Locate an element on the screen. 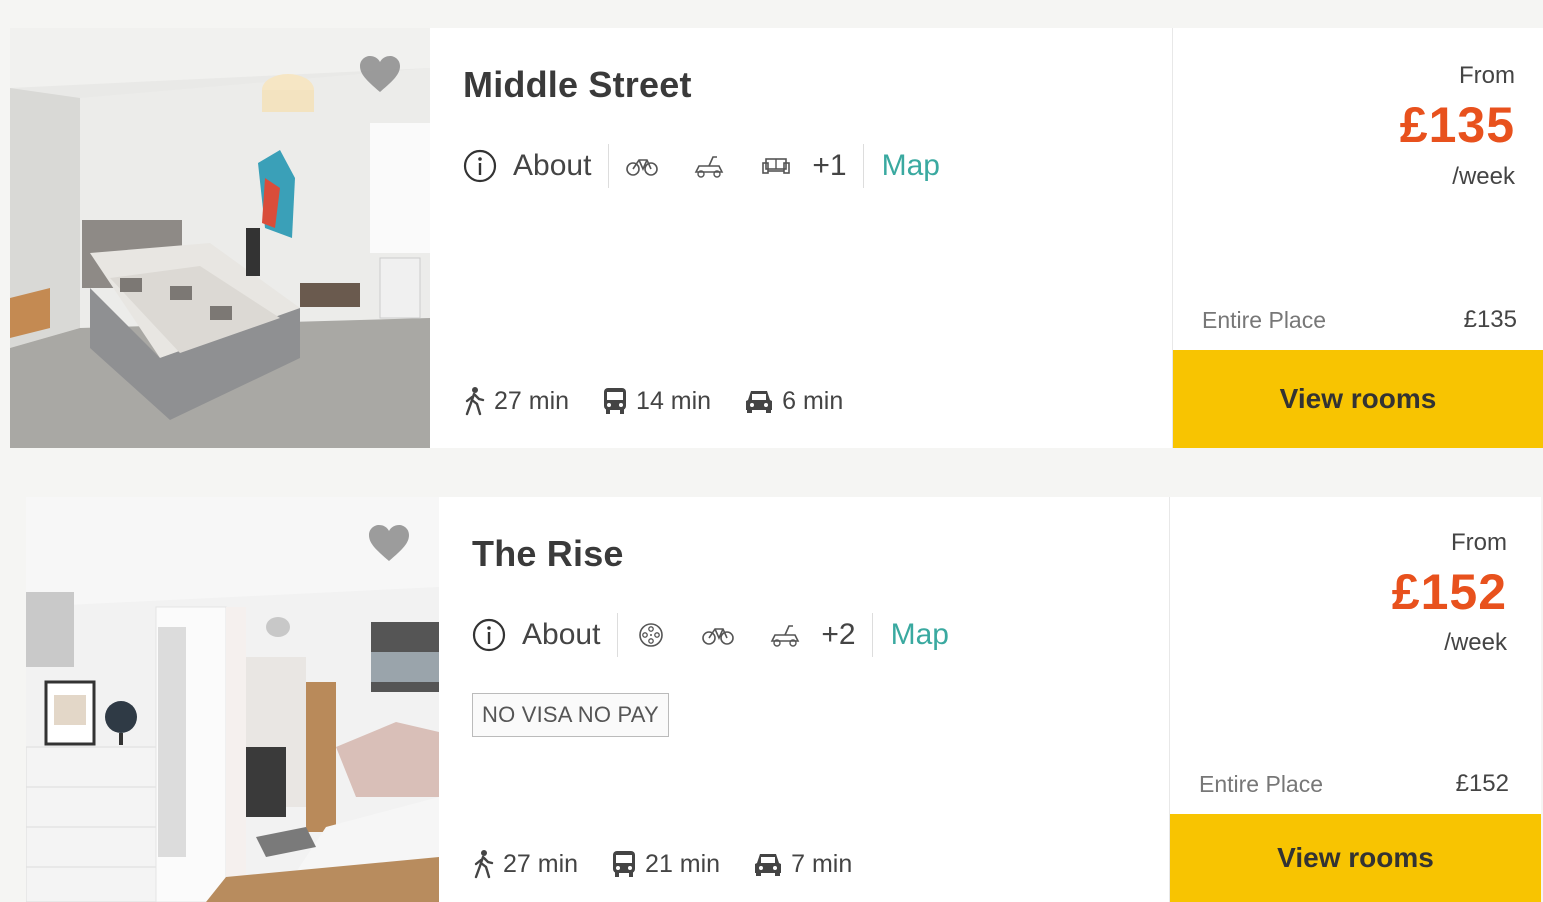 This screenshot has height=902, width=1543. room-price: £152 is located at coordinates (1482, 783).